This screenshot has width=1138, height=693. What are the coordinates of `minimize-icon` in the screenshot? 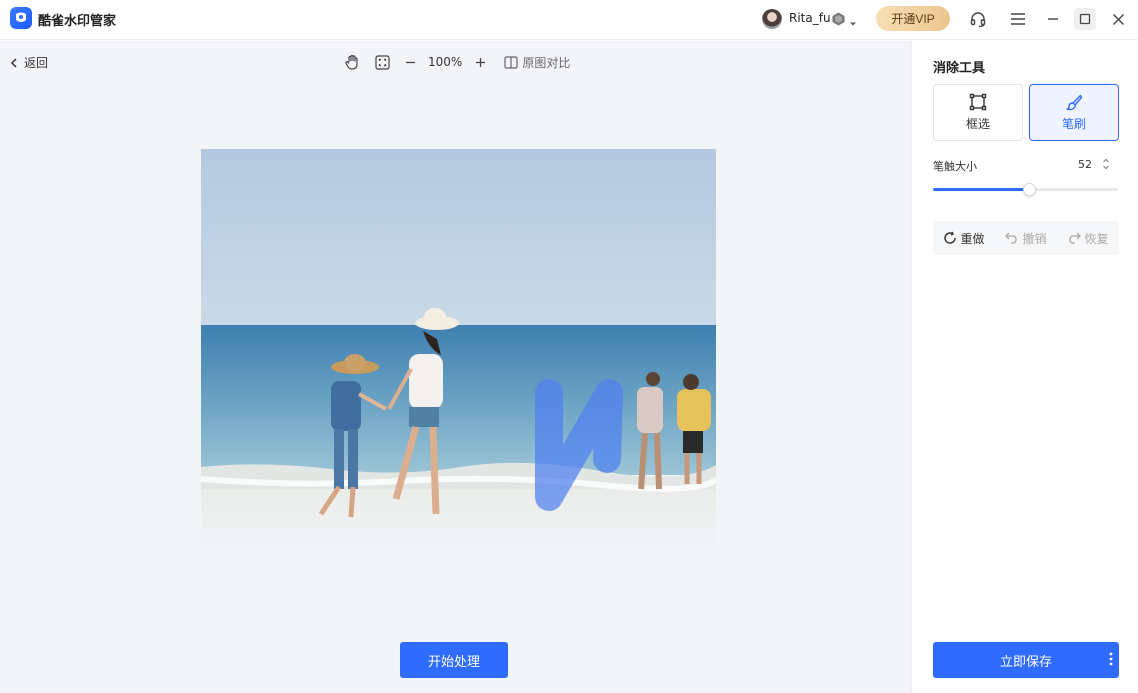 It's located at (1053, 19).